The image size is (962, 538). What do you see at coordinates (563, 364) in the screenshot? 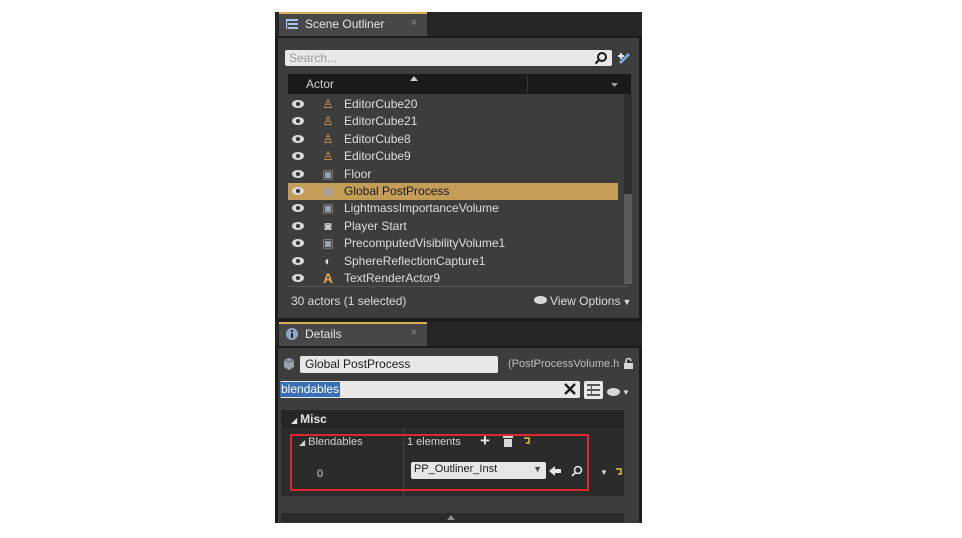
I see `class-name-link: (PostProcessVolume.h` at bounding box center [563, 364].